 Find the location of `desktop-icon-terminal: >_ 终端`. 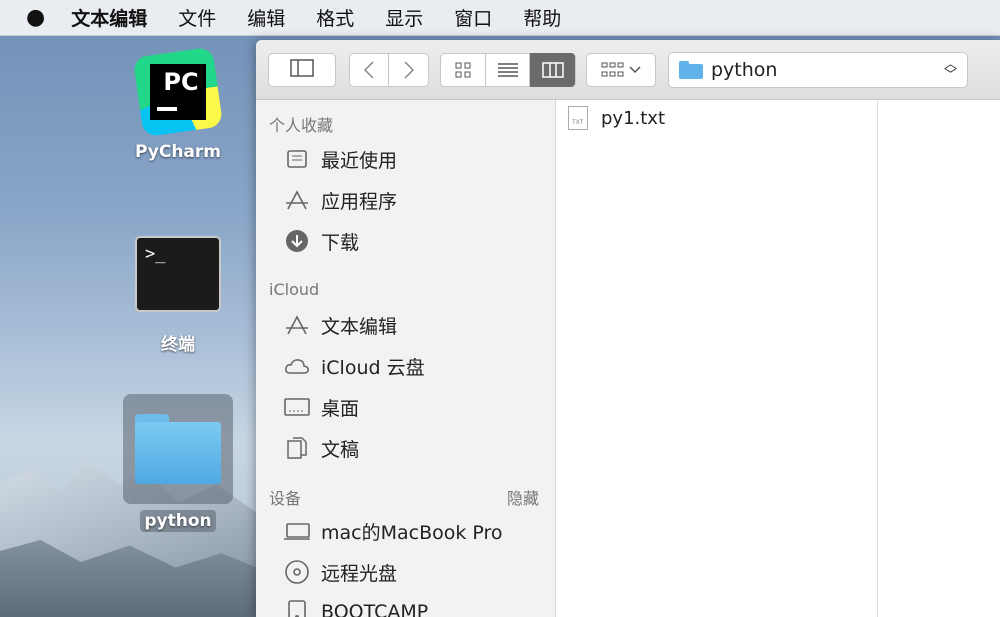

desktop-icon-terminal: >_ 终端 is located at coordinates (178, 295).